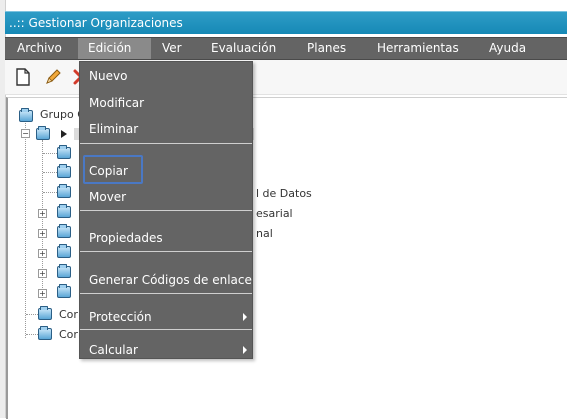  I want to click on tree-node-label: l de Datos, so click(284, 193).